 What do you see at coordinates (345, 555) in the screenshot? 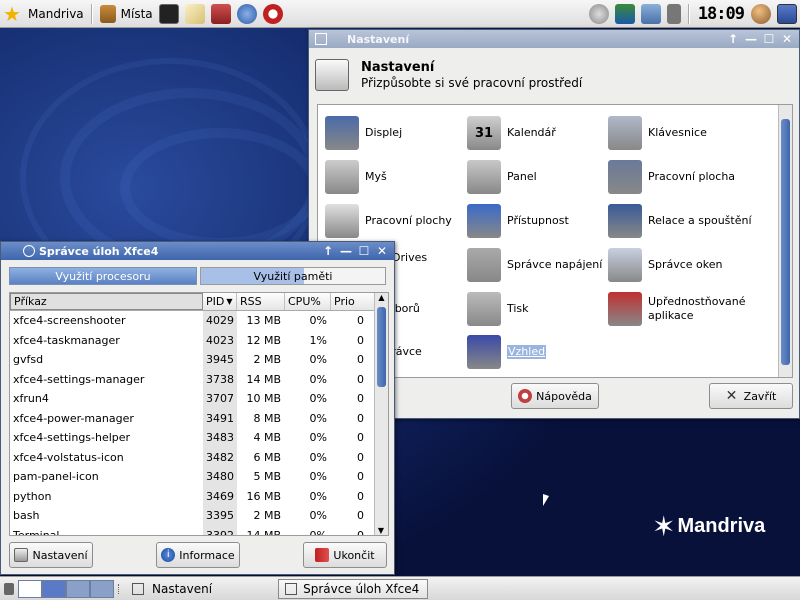
I see `quit-button: Ukončit` at bounding box center [345, 555].